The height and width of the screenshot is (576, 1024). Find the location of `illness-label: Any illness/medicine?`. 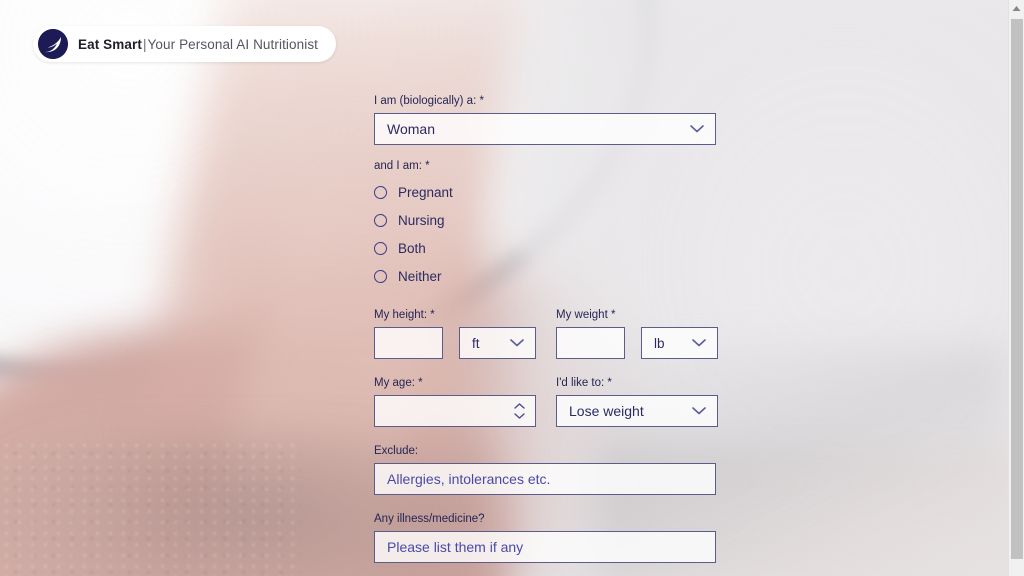

illness-label: Any illness/medicine? is located at coordinates (429, 519).